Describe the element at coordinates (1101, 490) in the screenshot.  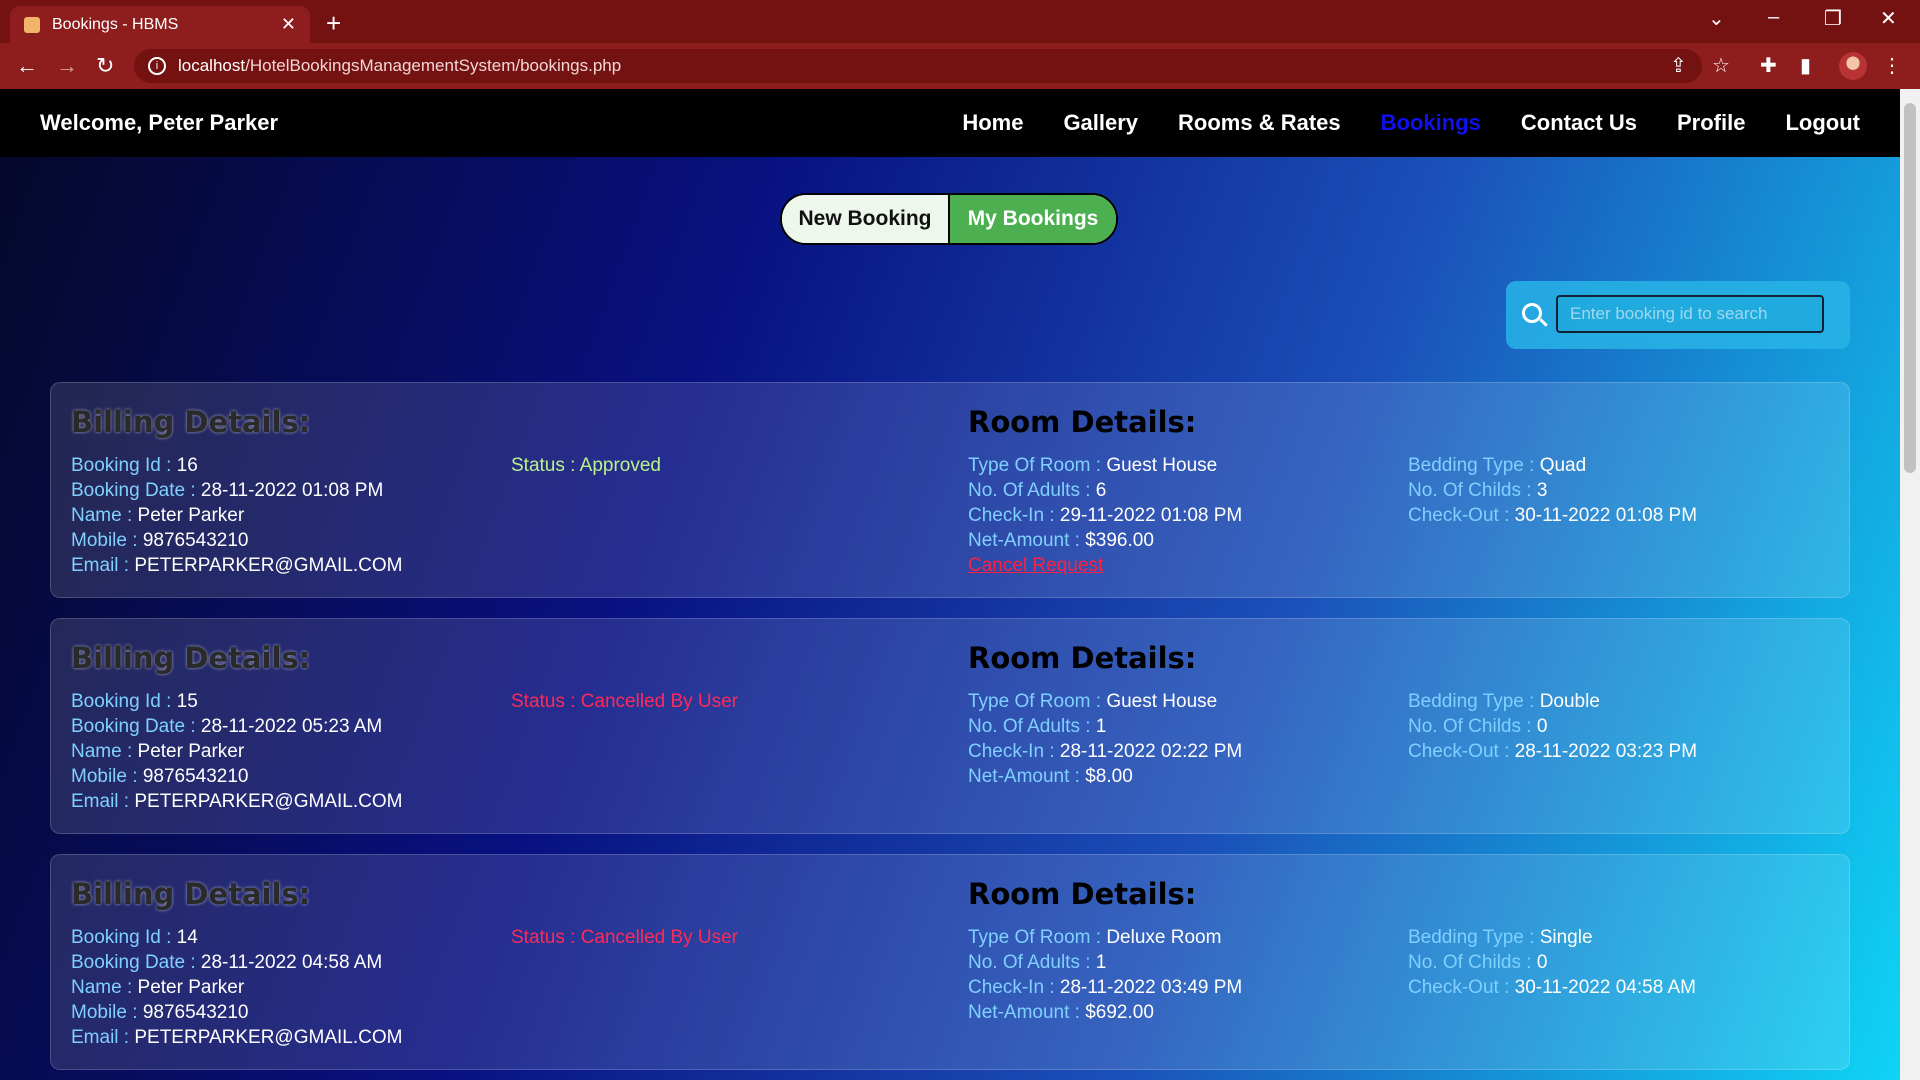
I see `adults-value: 6` at that location.